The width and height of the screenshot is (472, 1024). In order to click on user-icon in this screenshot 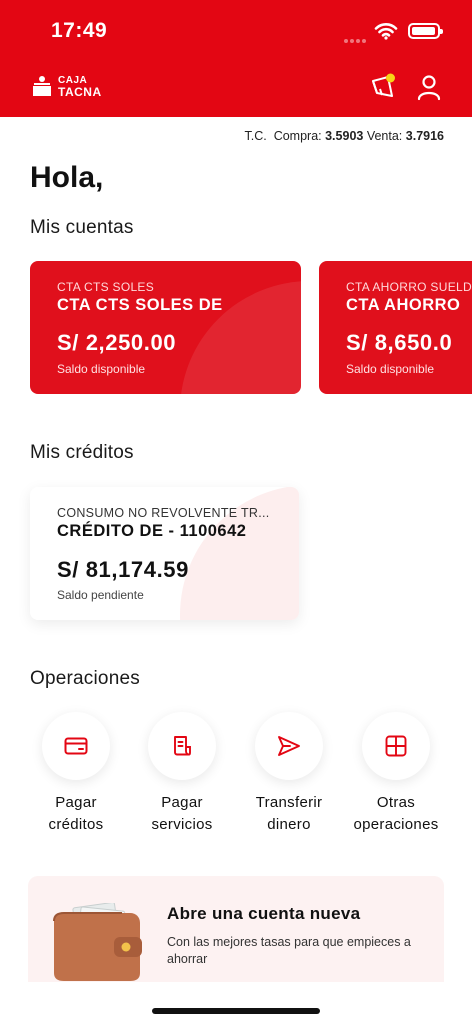, I will do `click(429, 87)`.